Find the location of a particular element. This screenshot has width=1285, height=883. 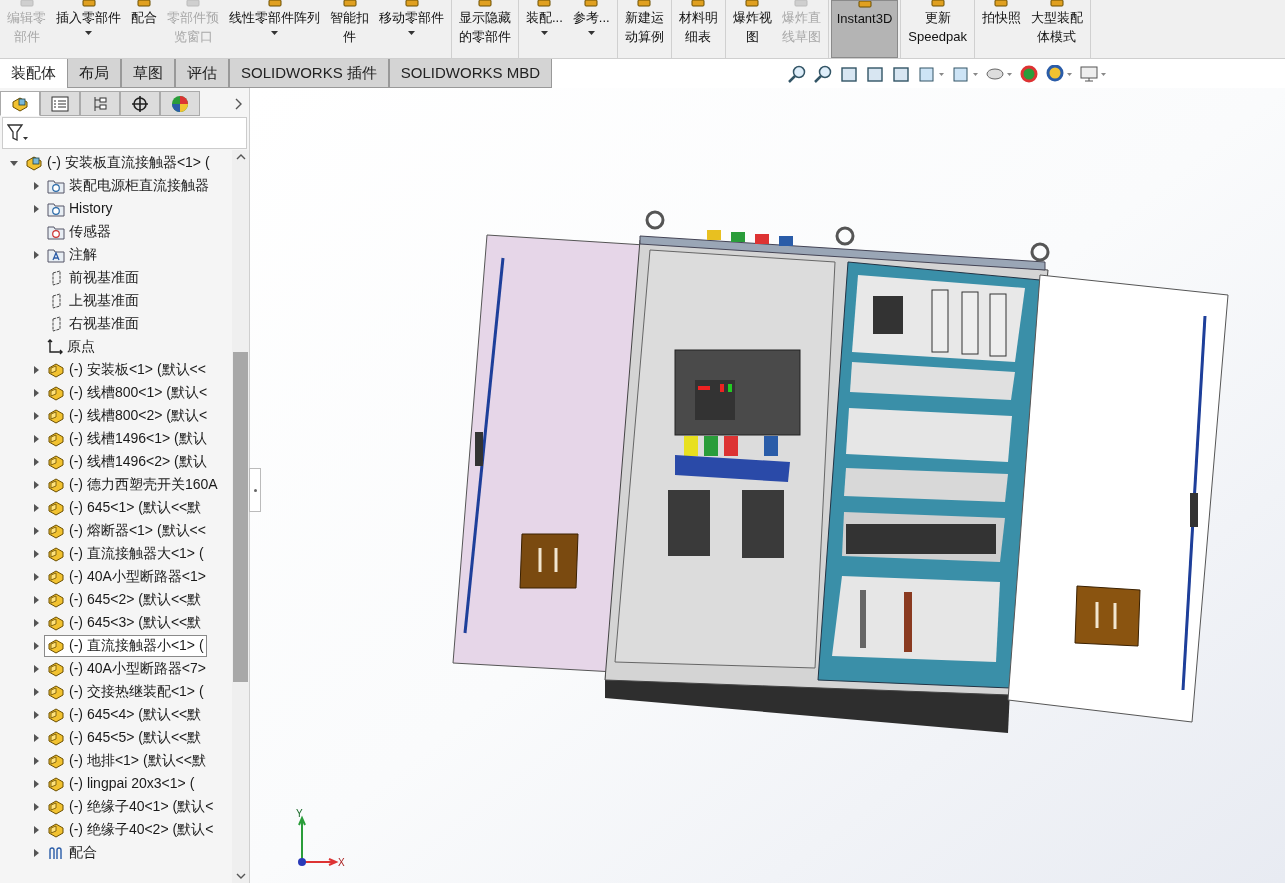

toolbar-button: 大型装配 体模式 is located at coordinates (1056, 29).